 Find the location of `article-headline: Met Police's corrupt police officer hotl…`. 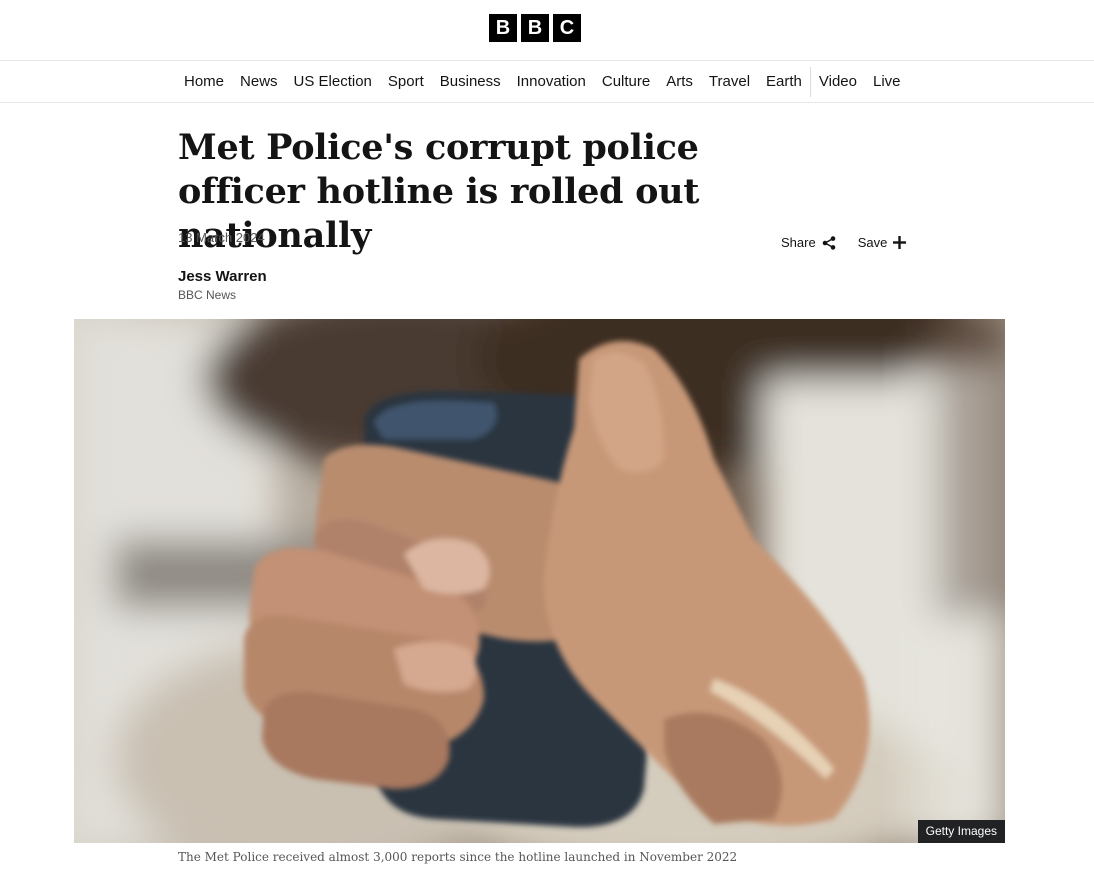

article-headline: Met Police's corrupt police officer hotl… is located at coordinates (439, 191).